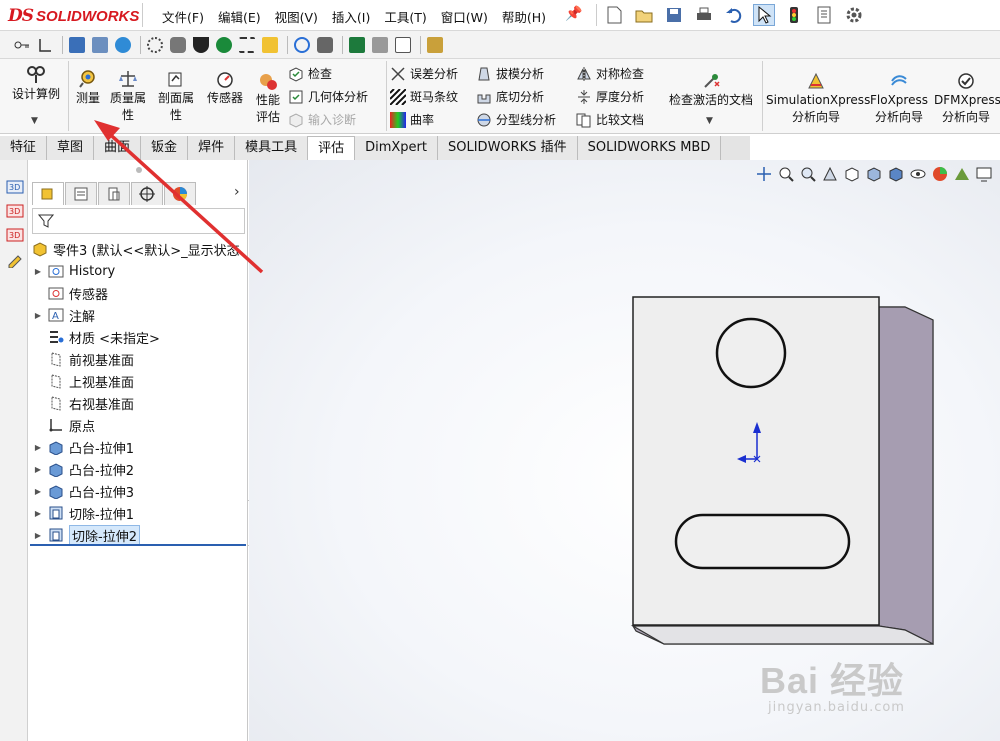 The image size is (1000, 741). Describe the element at coordinates (114, 193) in the screenshot. I see `configuration-manager-tab-icon` at that location.